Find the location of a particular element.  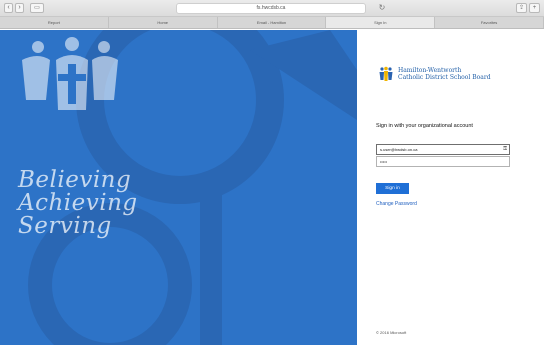

reload-icon: ↻ is located at coordinates (382, 8).